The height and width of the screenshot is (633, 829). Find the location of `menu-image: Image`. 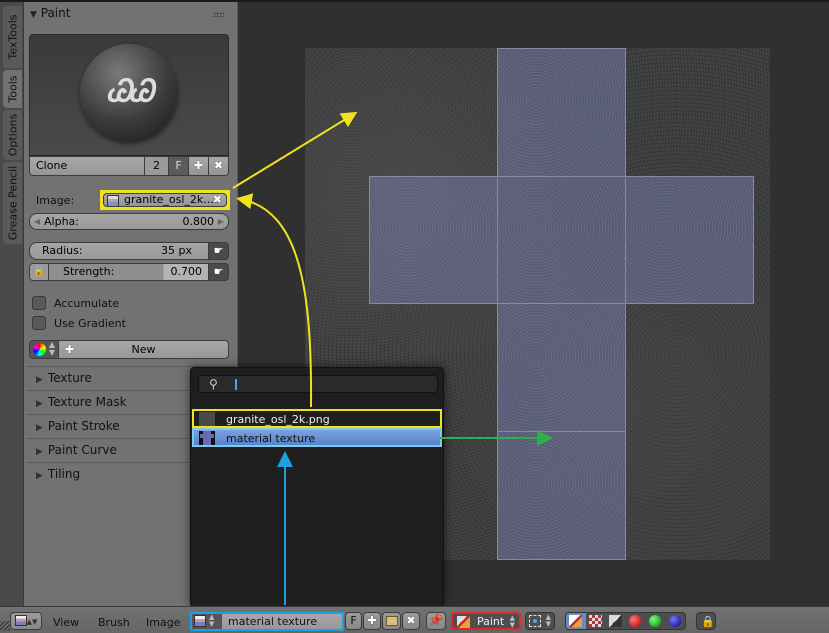

menu-image: Image is located at coordinates (163, 622).